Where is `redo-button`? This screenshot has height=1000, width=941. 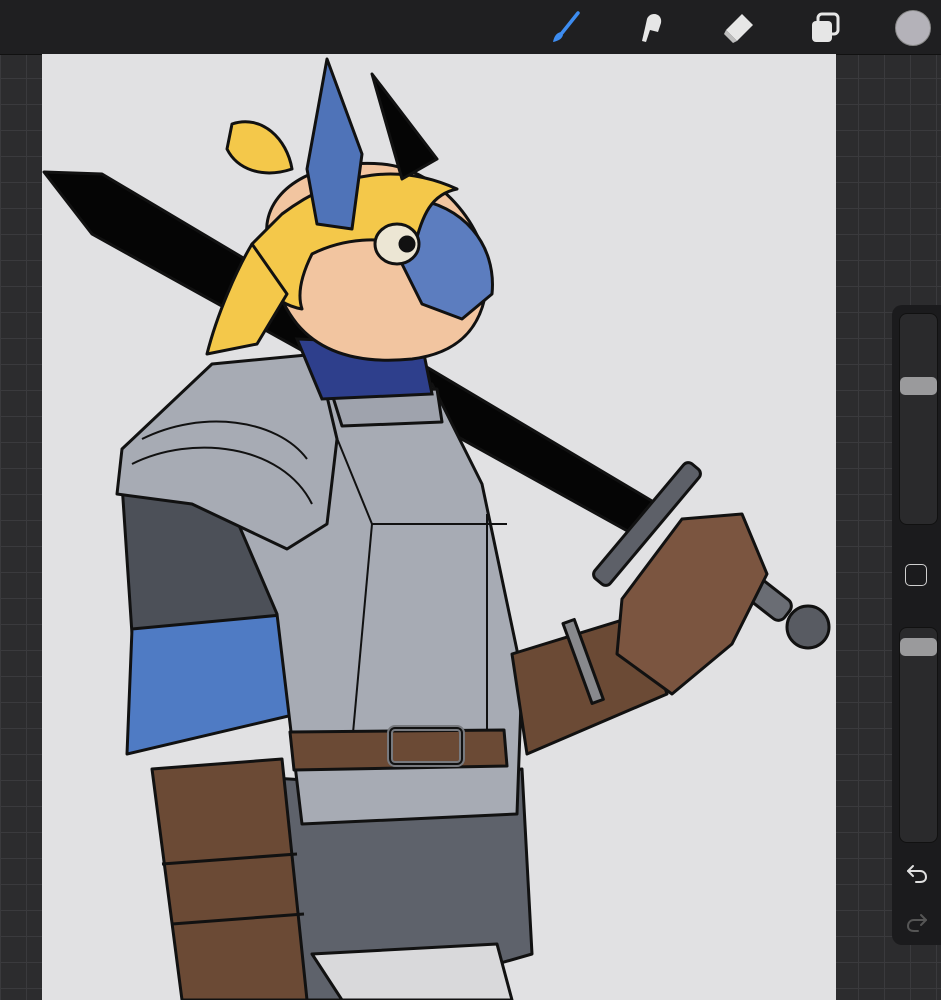
redo-button is located at coordinates (917, 921).